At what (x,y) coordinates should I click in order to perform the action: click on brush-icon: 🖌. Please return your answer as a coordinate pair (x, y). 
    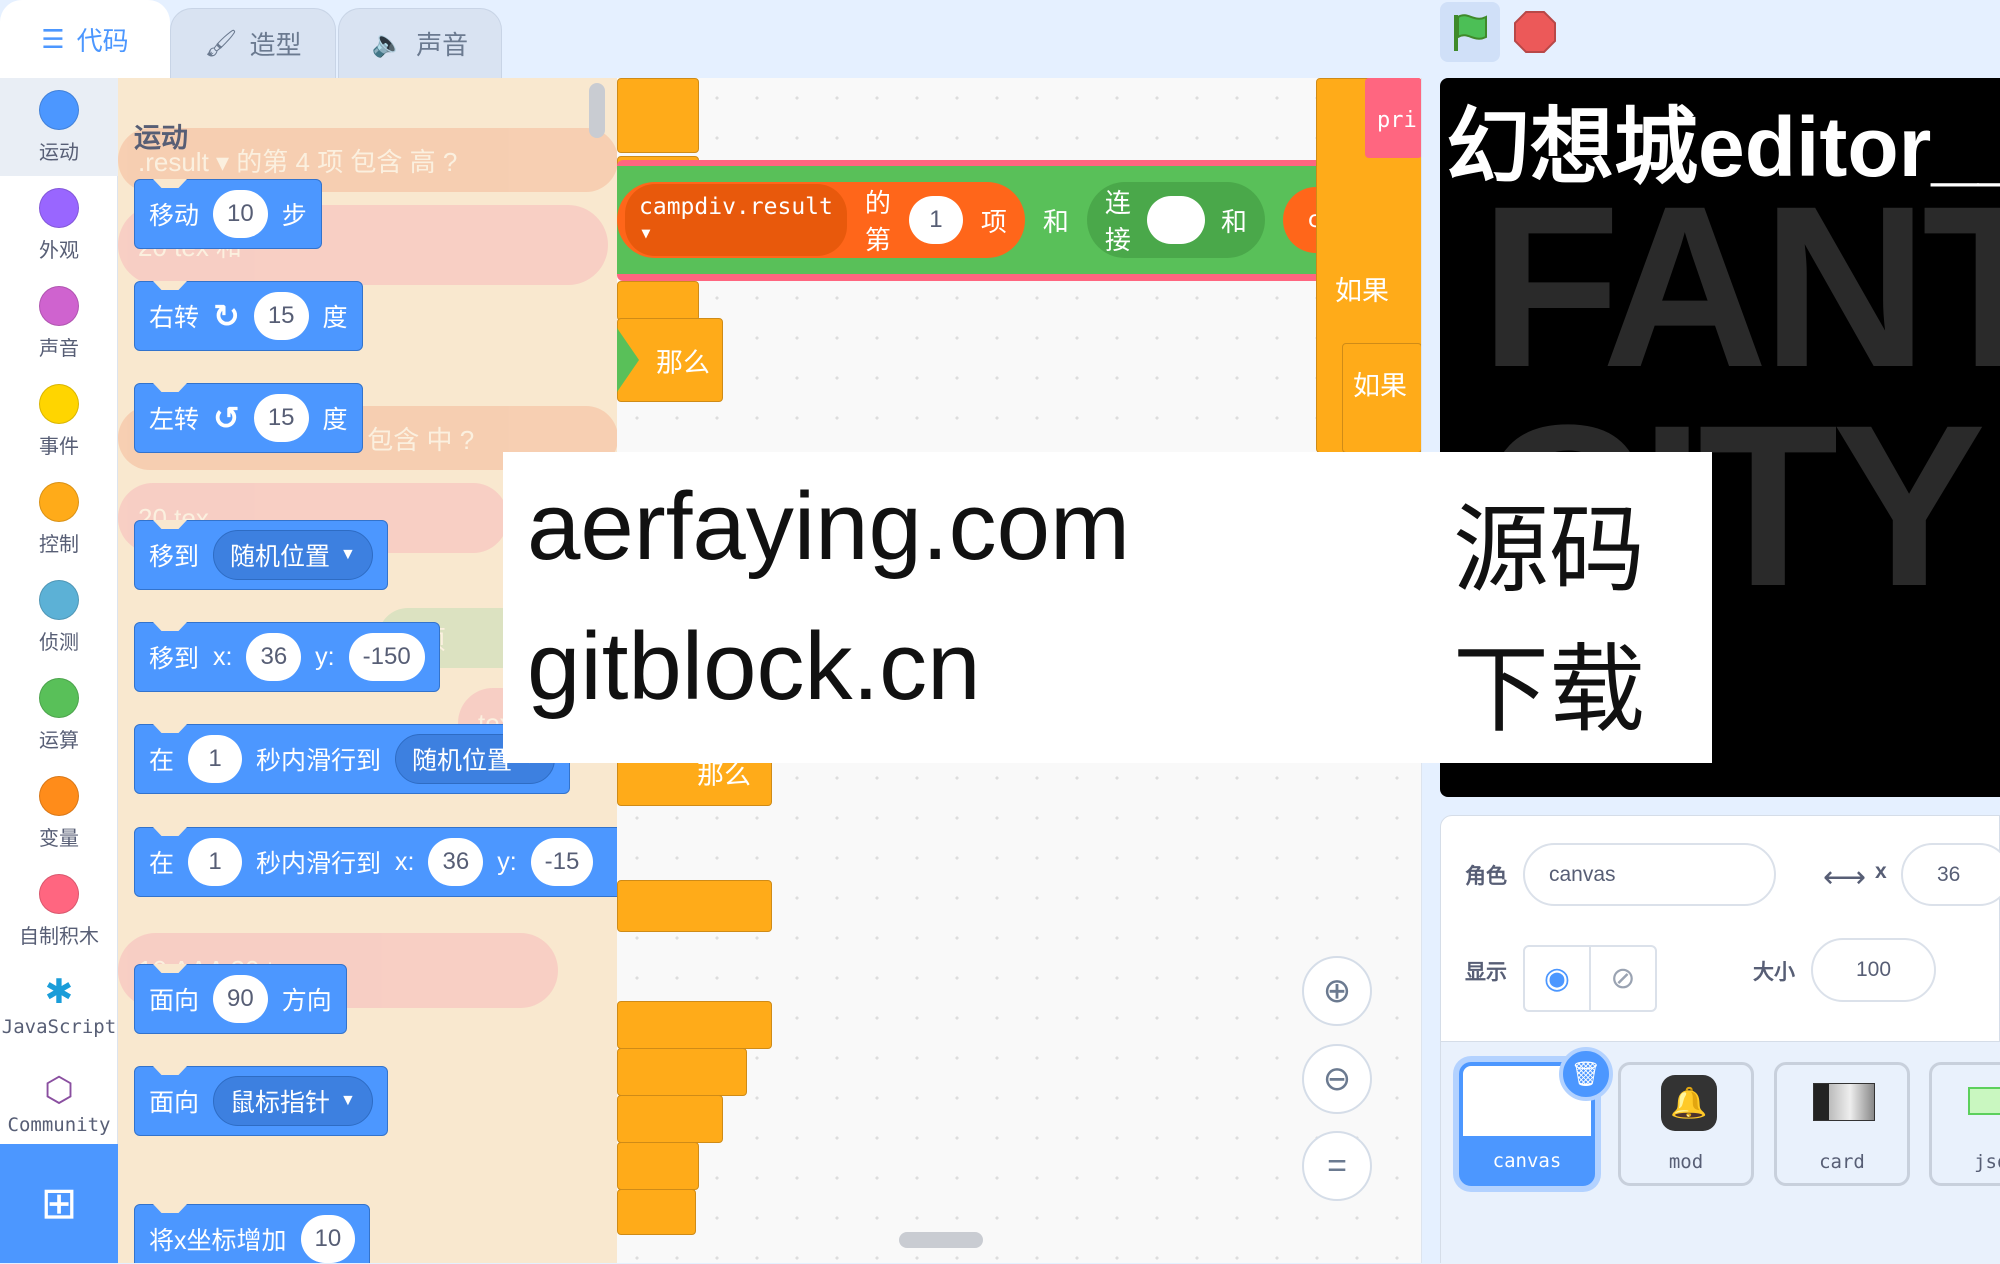
    Looking at the image, I should click on (221, 43).